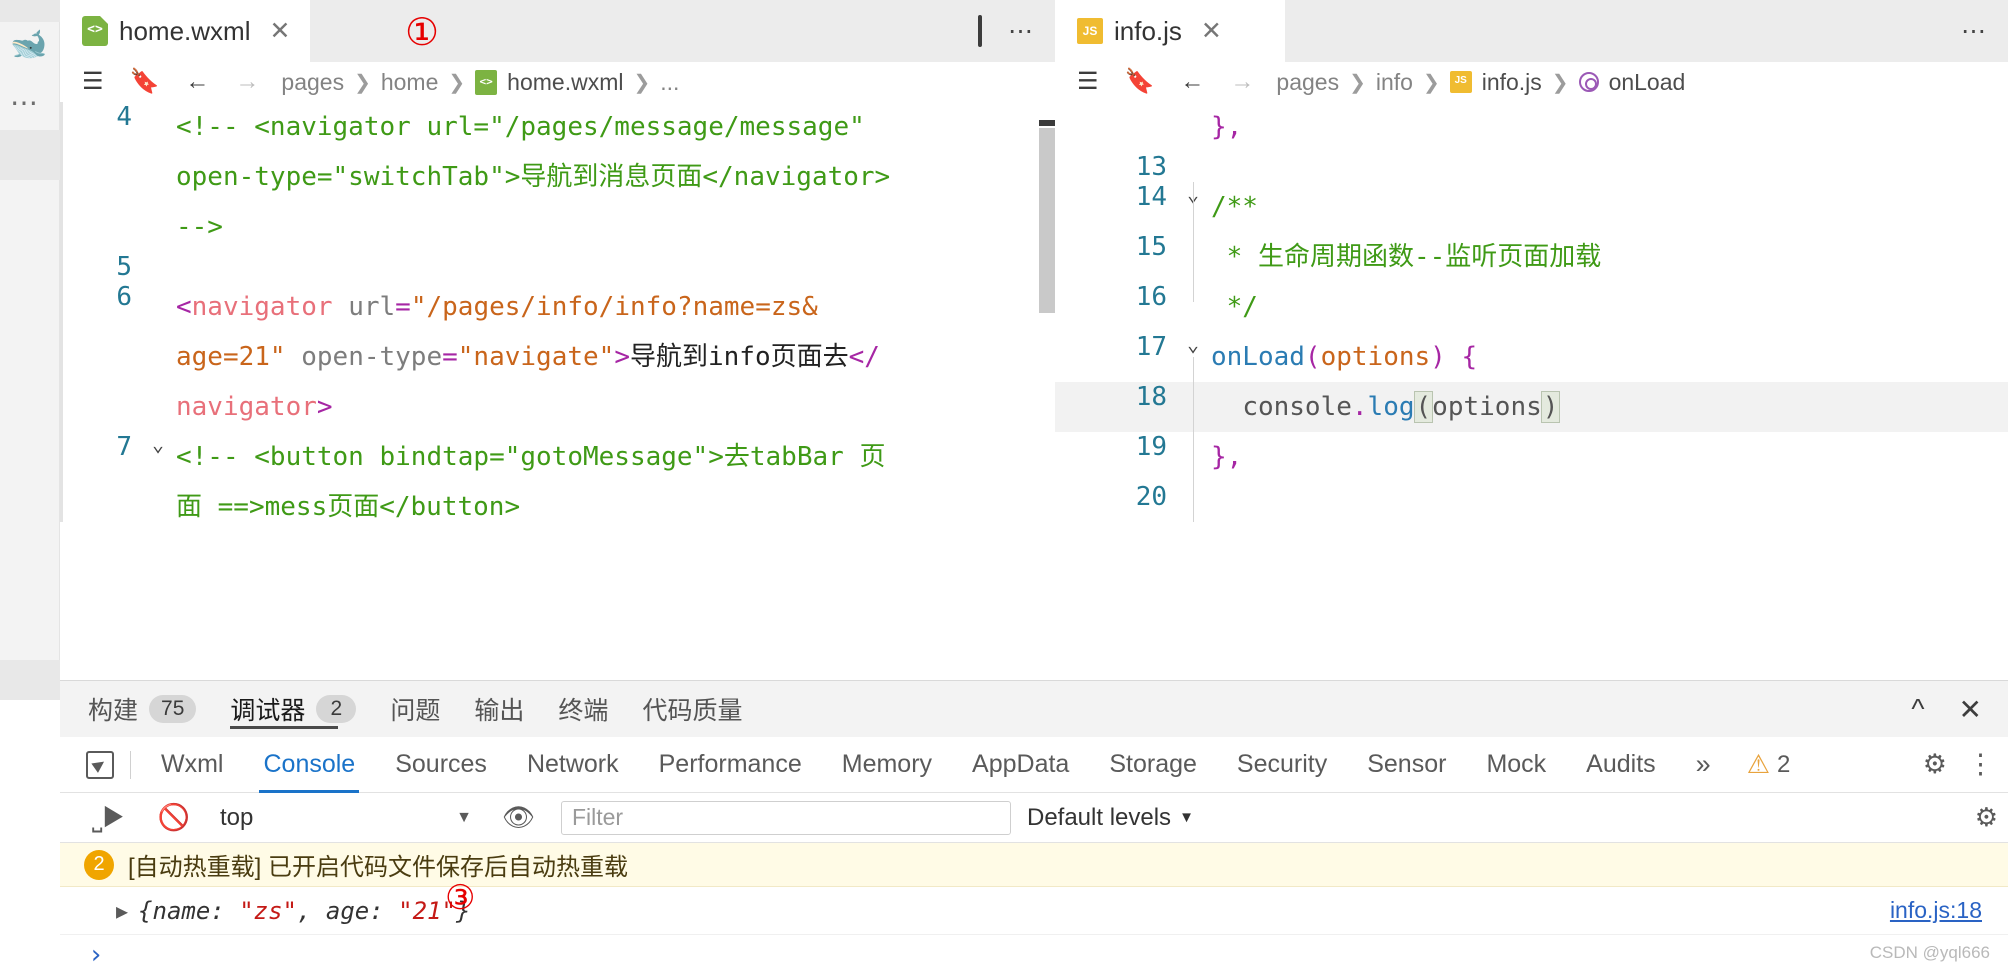  Describe the element at coordinates (518, 817) in the screenshot. I see `live-expression-icon: 👁` at that location.